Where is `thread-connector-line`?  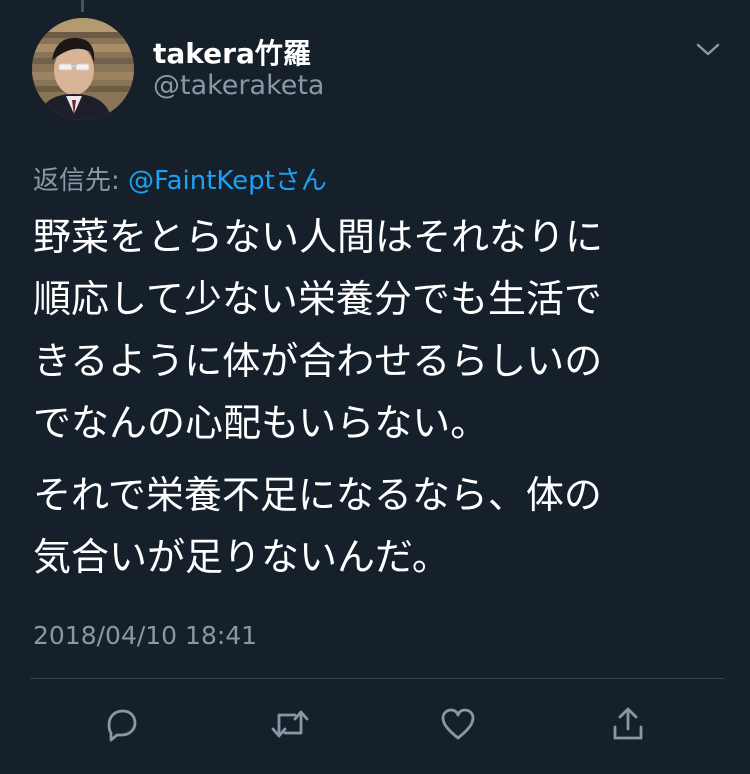 thread-connector-line is located at coordinates (82, 6).